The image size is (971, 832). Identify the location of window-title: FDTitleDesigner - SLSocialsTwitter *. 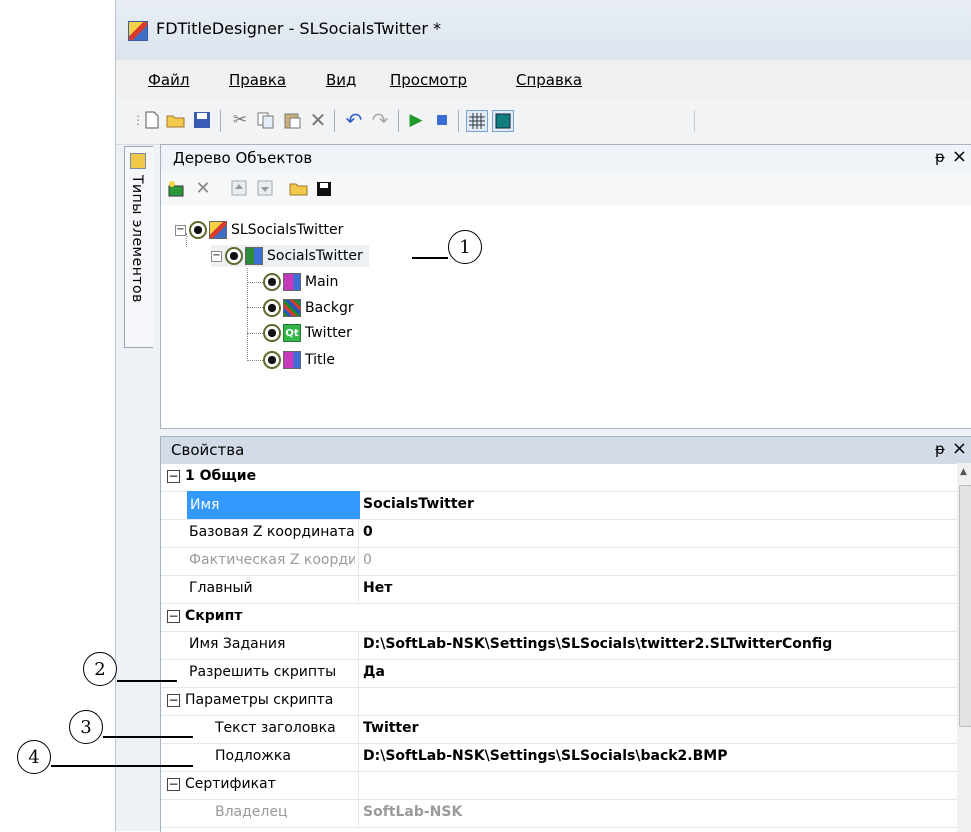
(298, 28).